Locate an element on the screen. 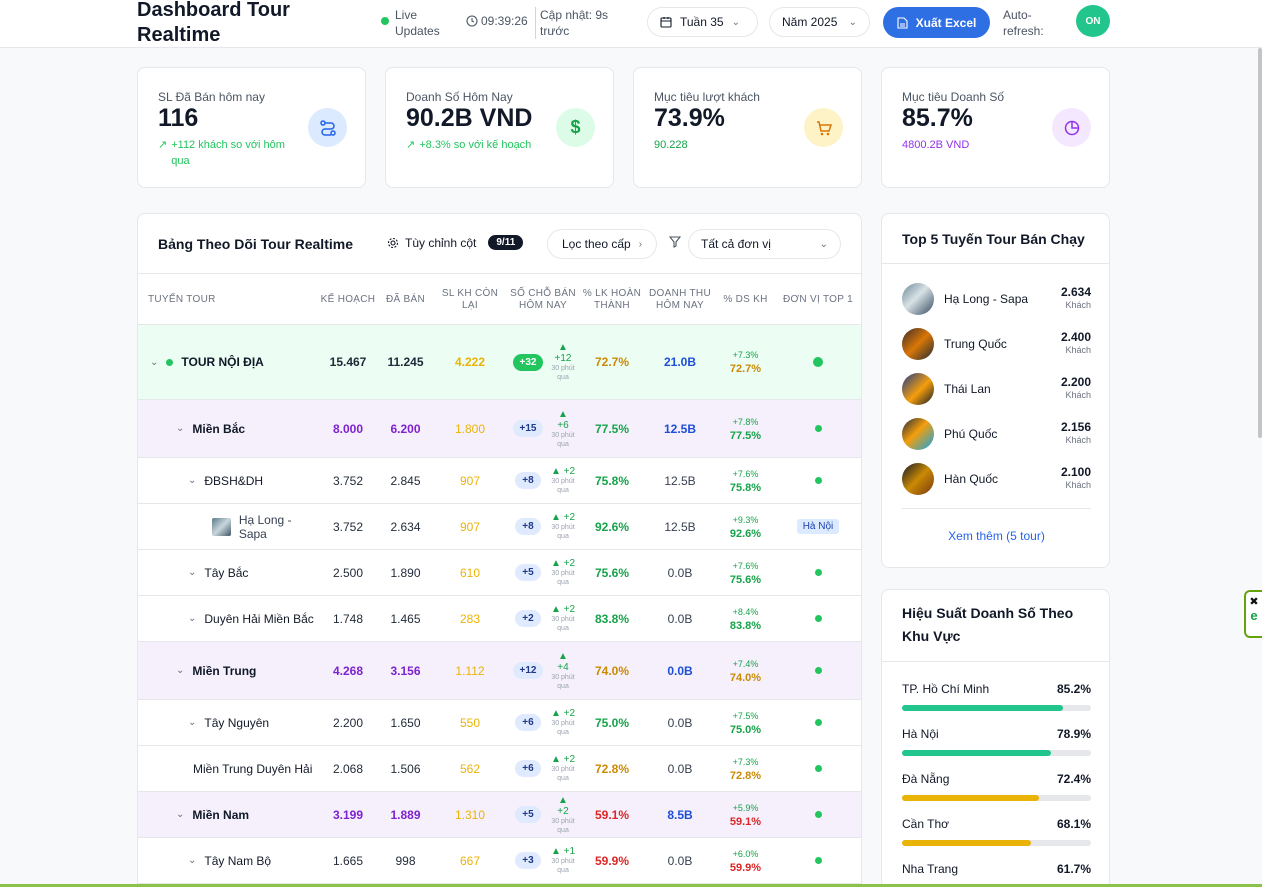  scrollbar-thumb is located at coordinates (1260, 243).